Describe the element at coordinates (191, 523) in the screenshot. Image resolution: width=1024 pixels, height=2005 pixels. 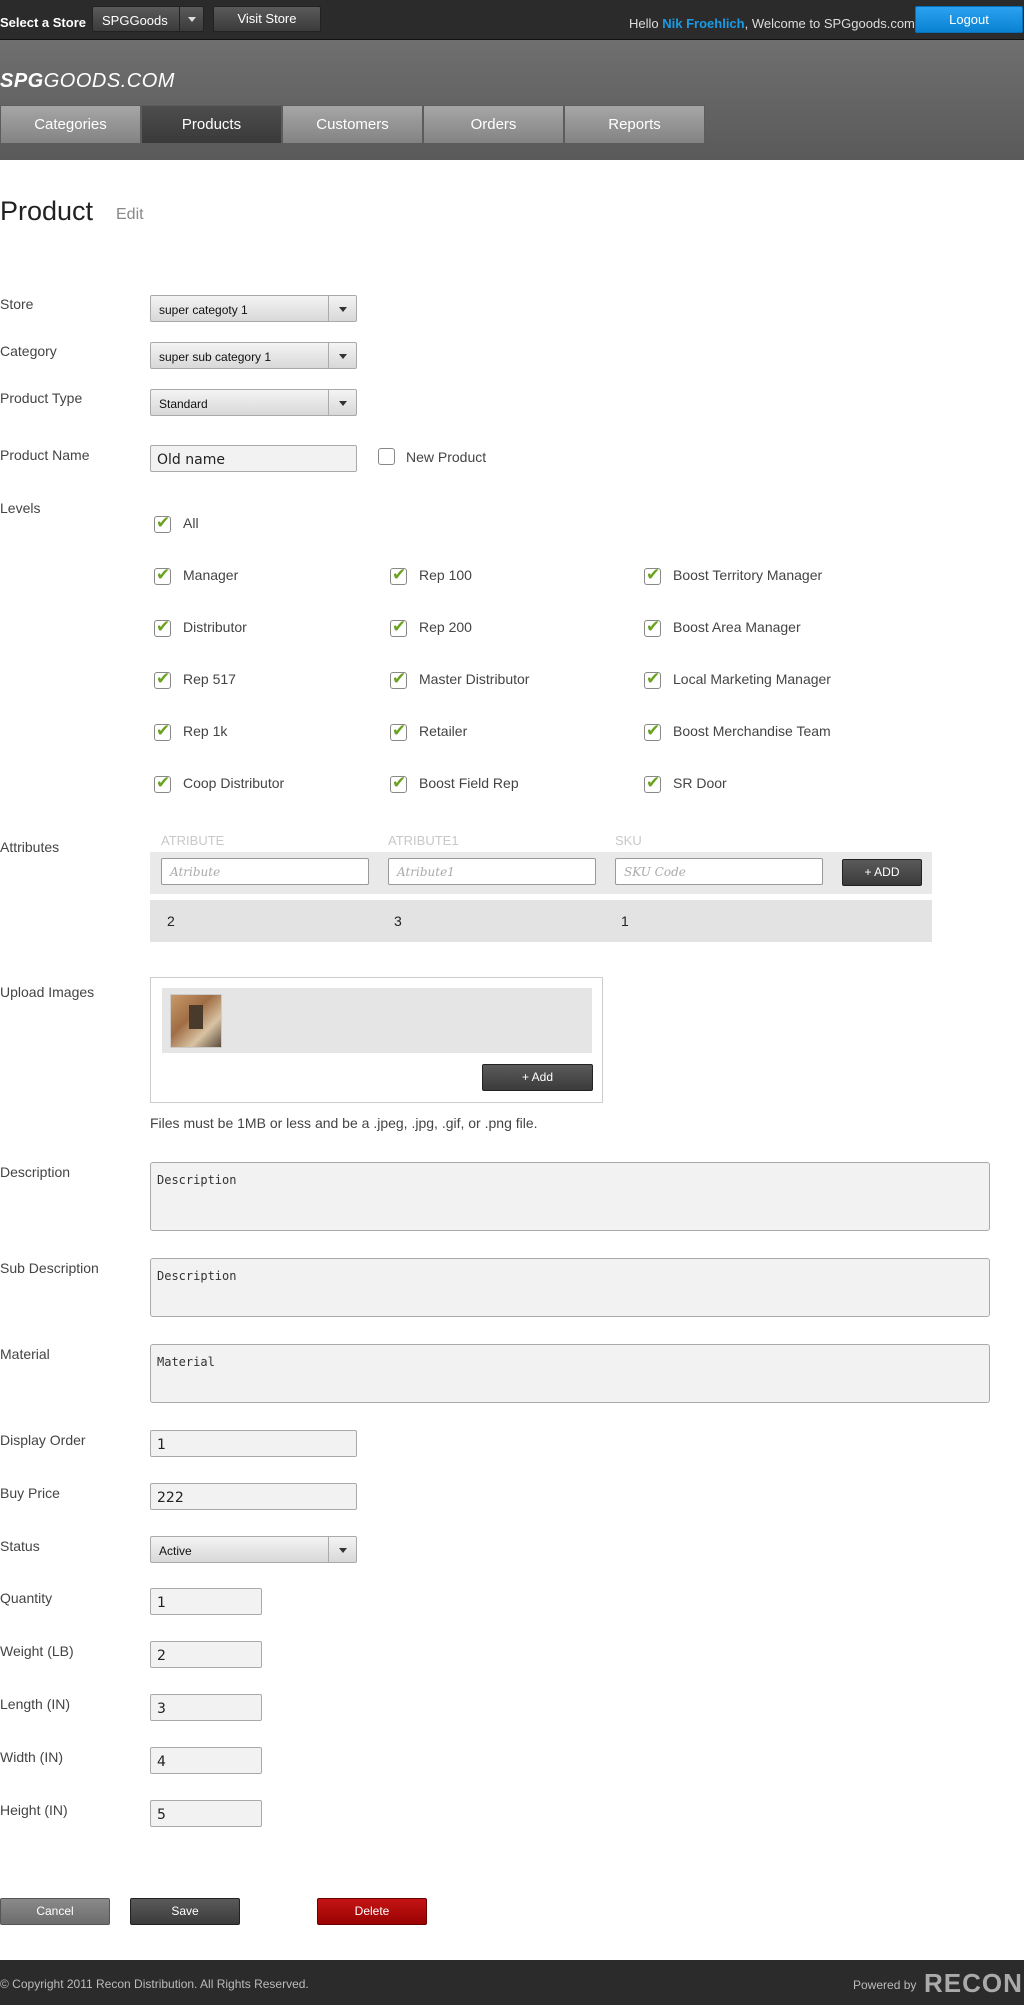
I see `level-all-label: All` at that location.